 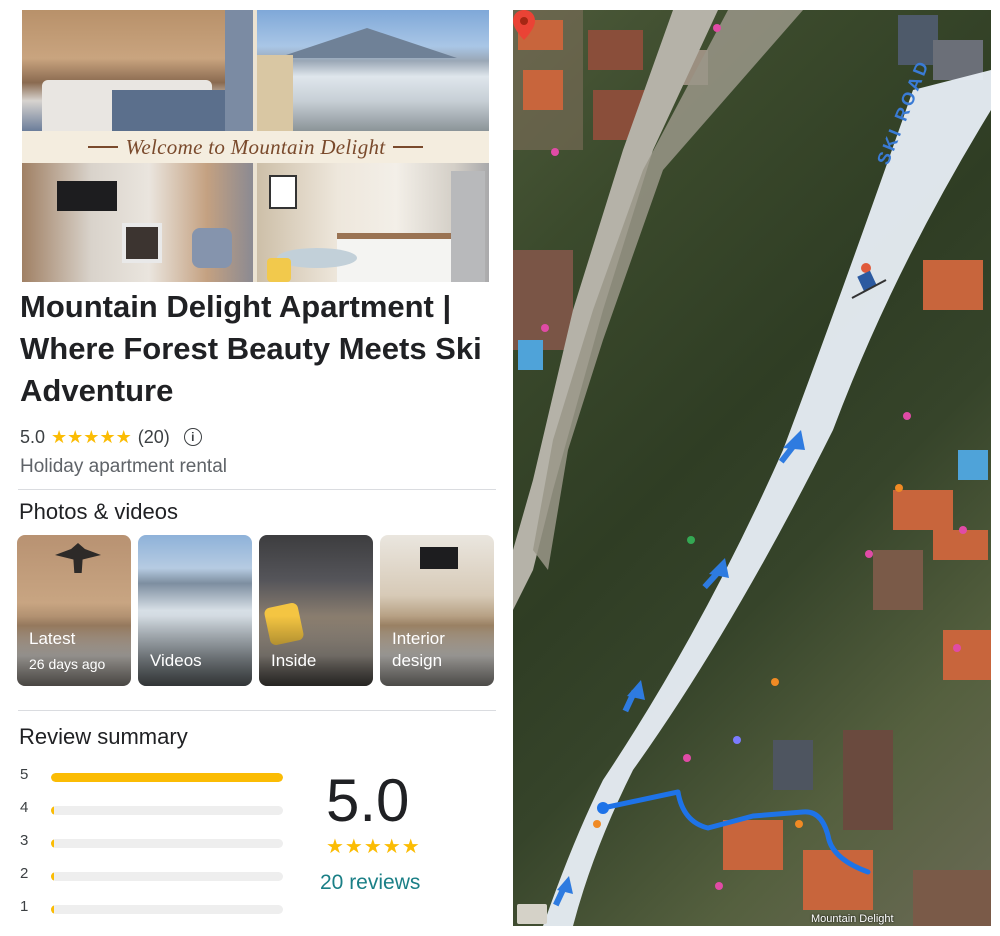 I want to click on photo-tile-videos: Videos, so click(x=195, y=610).